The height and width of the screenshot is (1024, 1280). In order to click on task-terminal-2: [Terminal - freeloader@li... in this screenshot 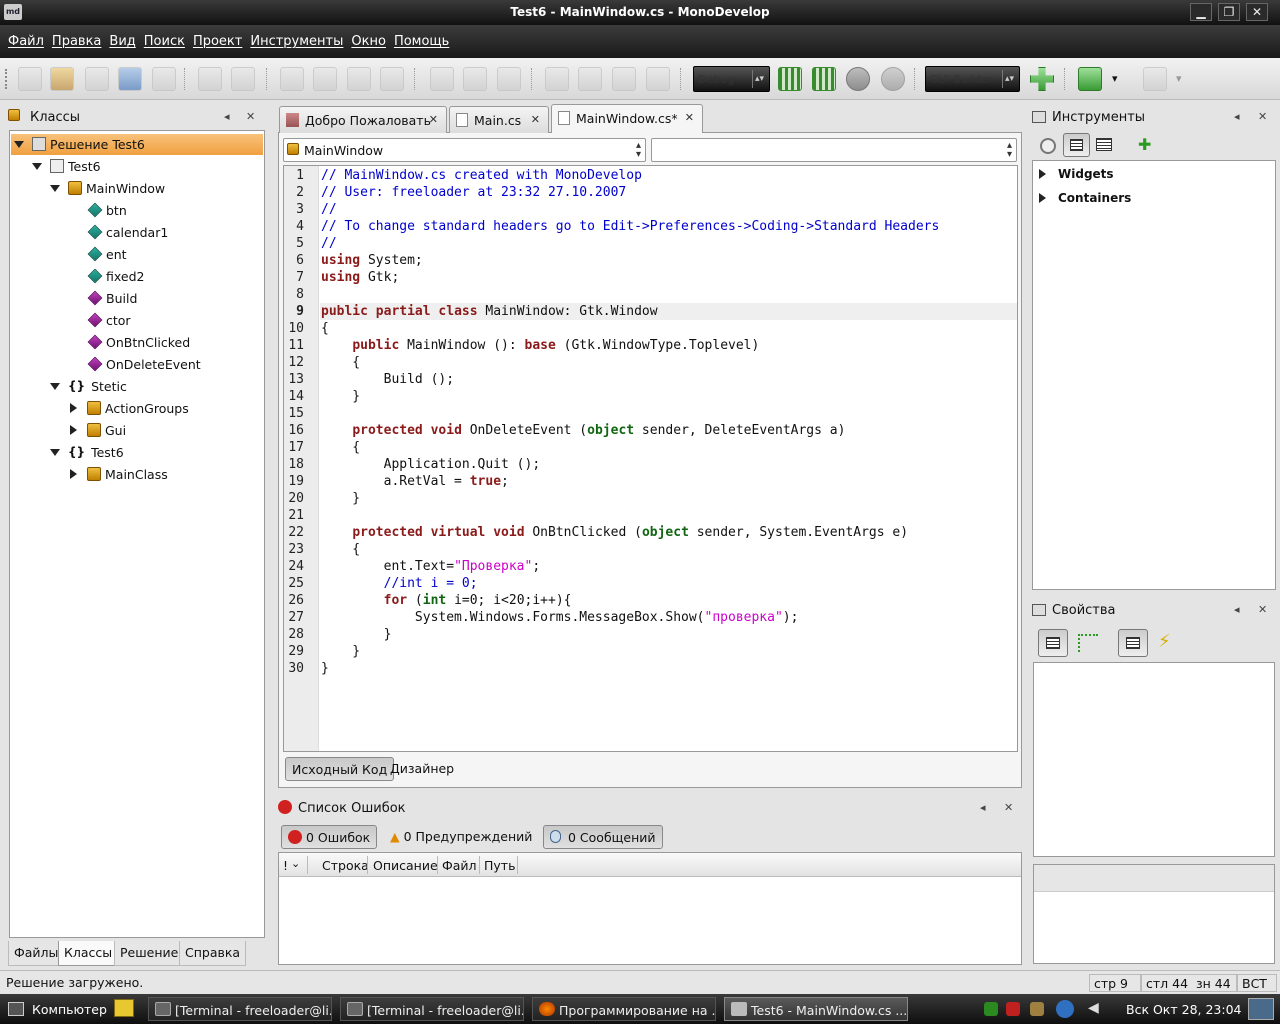, I will do `click(432, 1009)`.